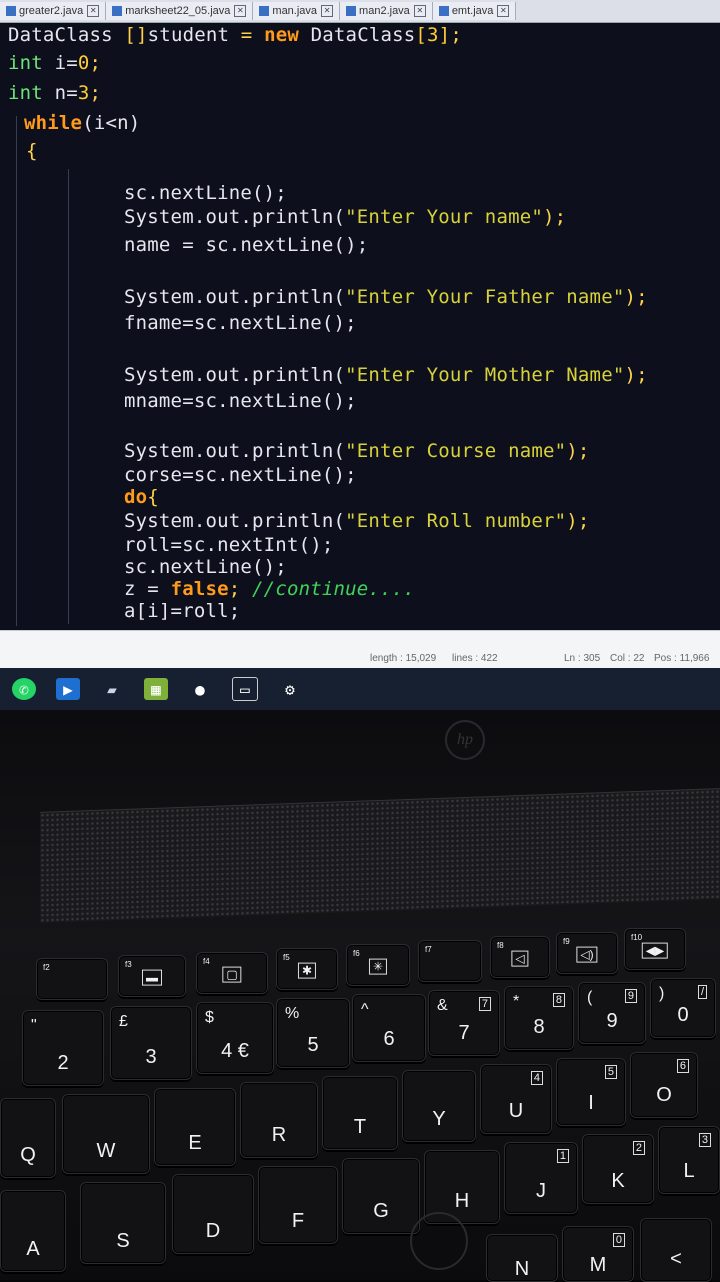 This screenshot has height=1282, width=720. I want to click on mute-icon: ◀▶, so click(655, 950).